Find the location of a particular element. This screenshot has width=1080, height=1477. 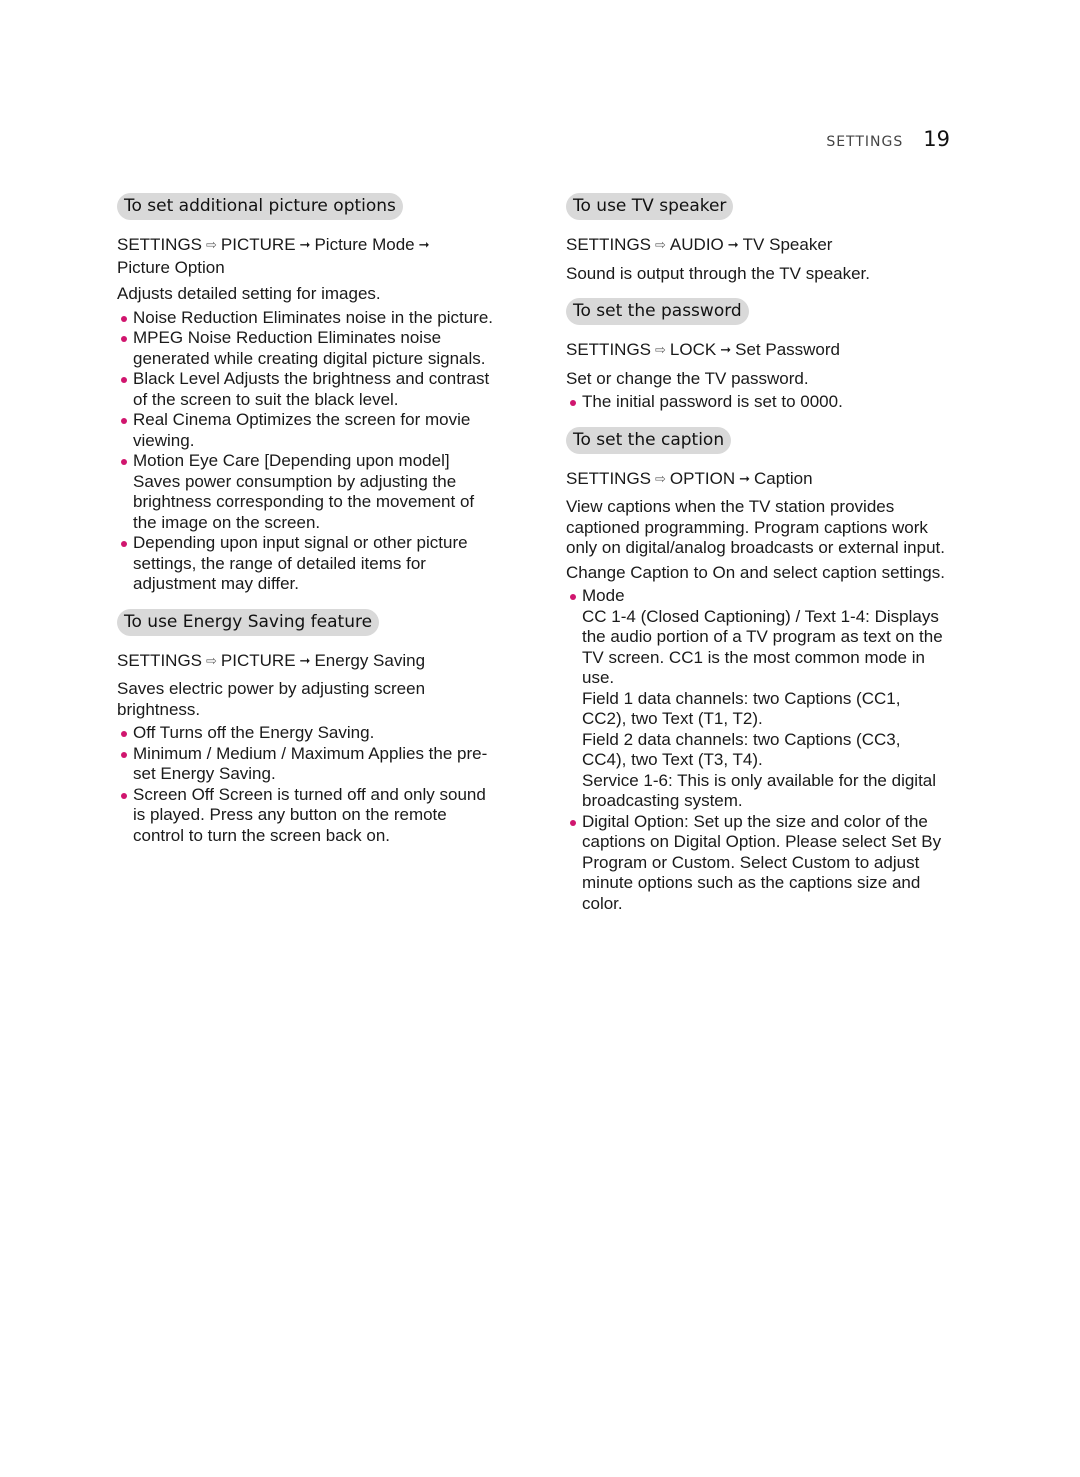

section-heading: To use TV speaker is located at coordinates (650, 206).